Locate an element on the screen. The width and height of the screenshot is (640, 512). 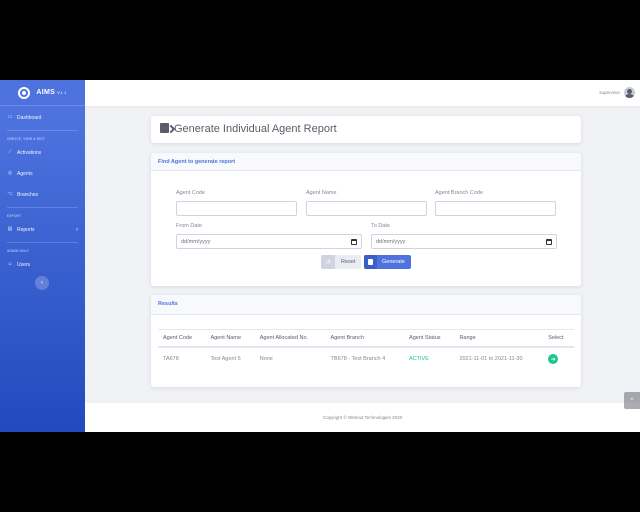
results-card-header: Results is located at coordinates (366, 305).